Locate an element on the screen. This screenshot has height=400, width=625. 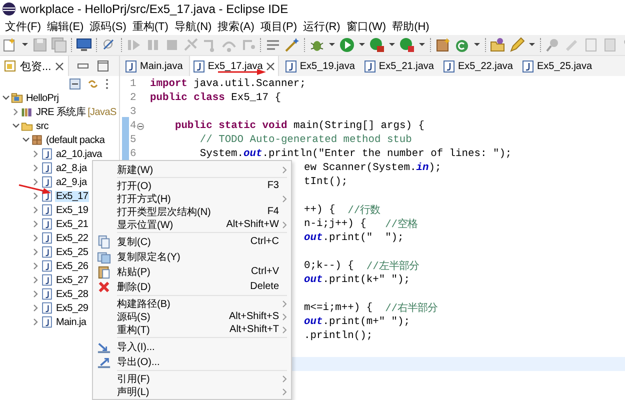
tree-item: HelloPrj is located at coordinates (42, 98).